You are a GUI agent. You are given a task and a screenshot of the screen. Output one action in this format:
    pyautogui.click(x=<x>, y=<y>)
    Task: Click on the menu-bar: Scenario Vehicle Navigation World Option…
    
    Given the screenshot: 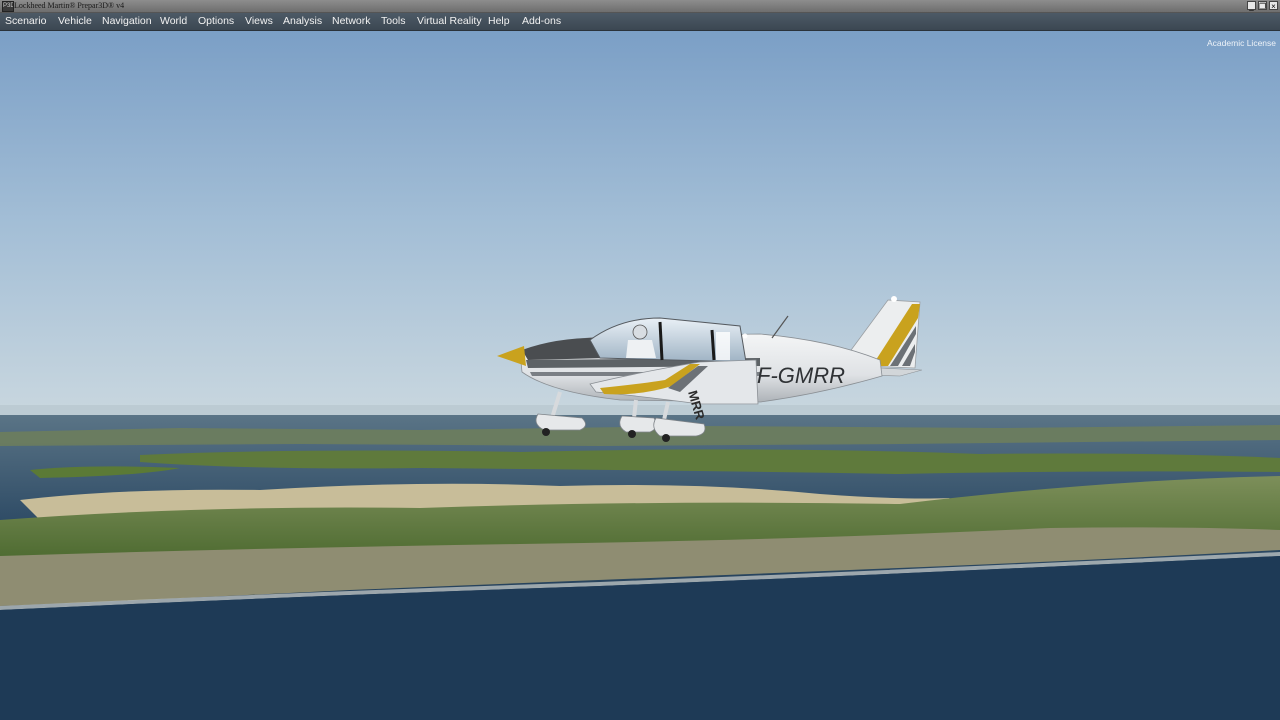 What is the action you would take?
    pyautogui.click(x=640, y=22)
    